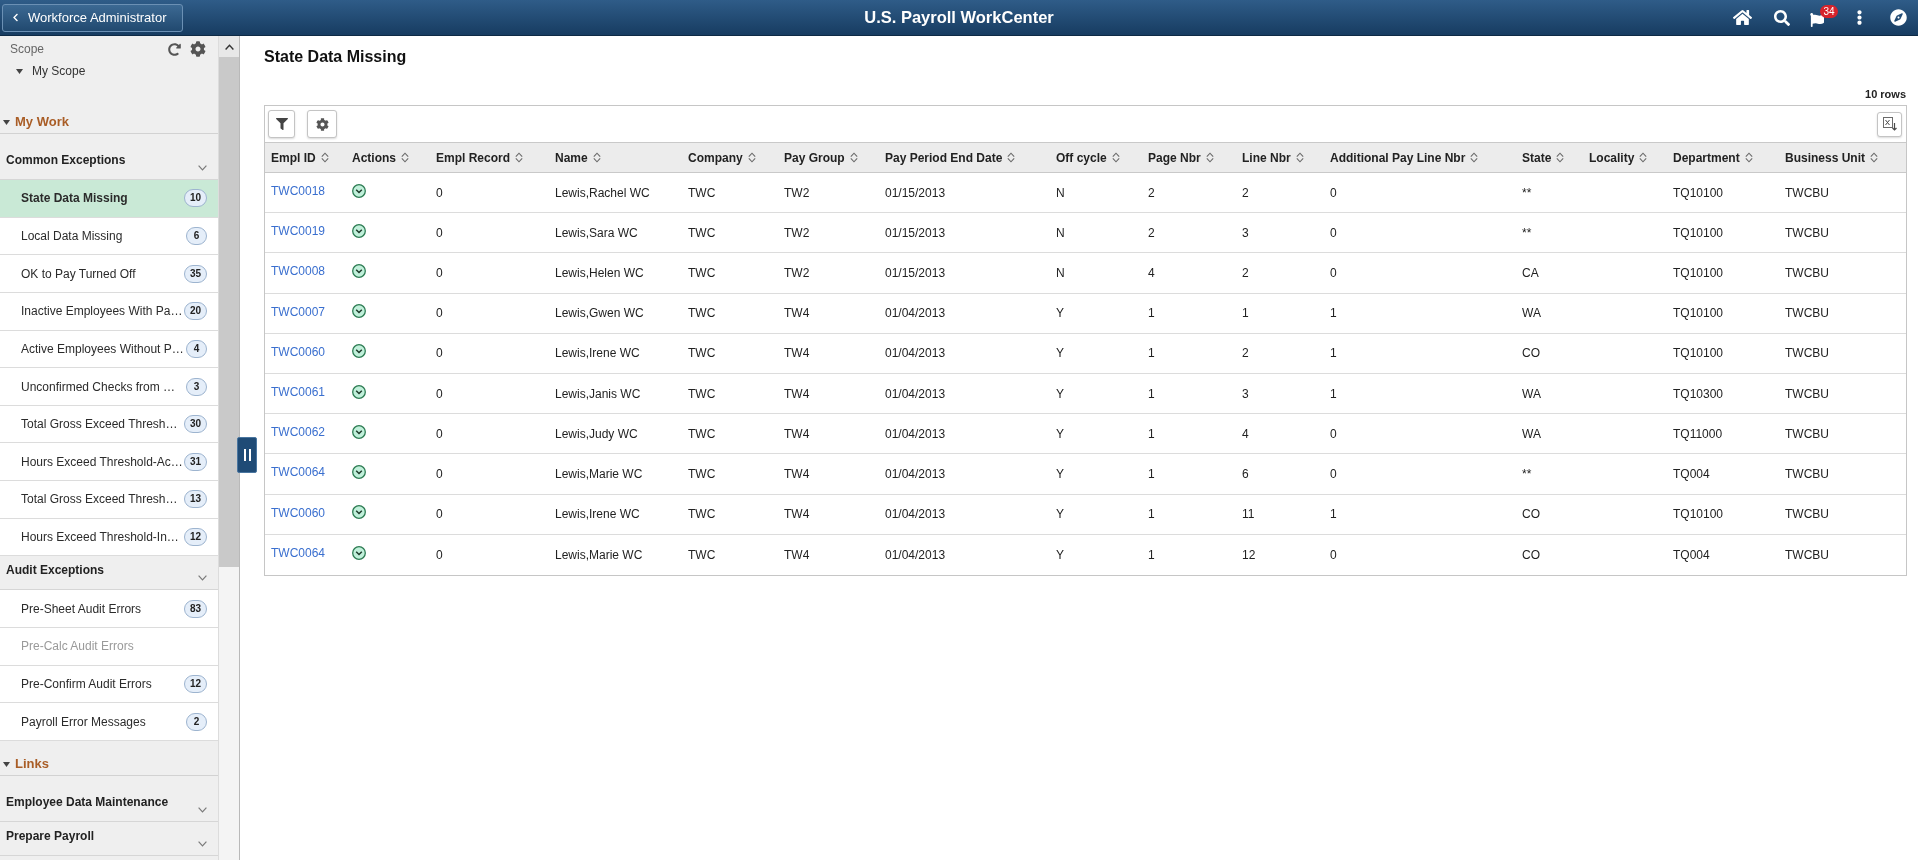  I want to click on column-header: Additional Pay Line Nbr, so click(1420, 157).